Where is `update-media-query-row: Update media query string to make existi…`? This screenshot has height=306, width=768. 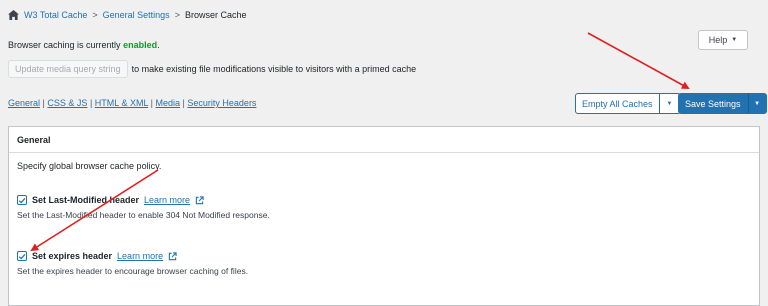
update-media-query-row: Update media query string to make existi… is located at coordinates (212, 69).